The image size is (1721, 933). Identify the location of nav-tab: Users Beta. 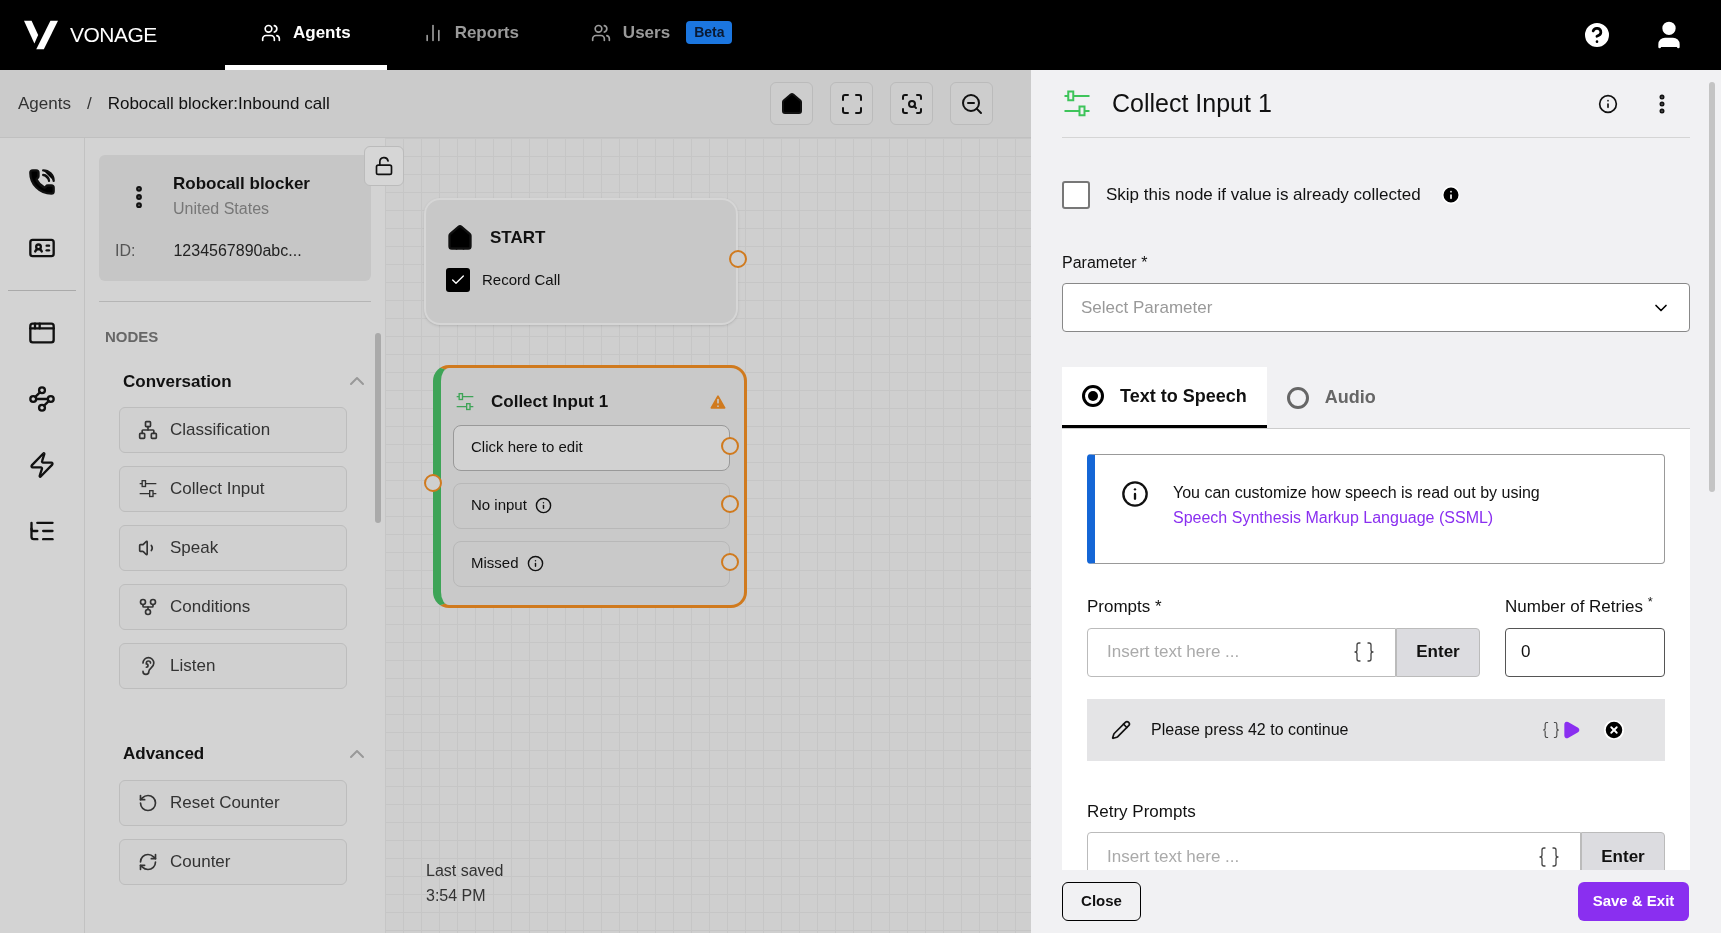
(661, 35).